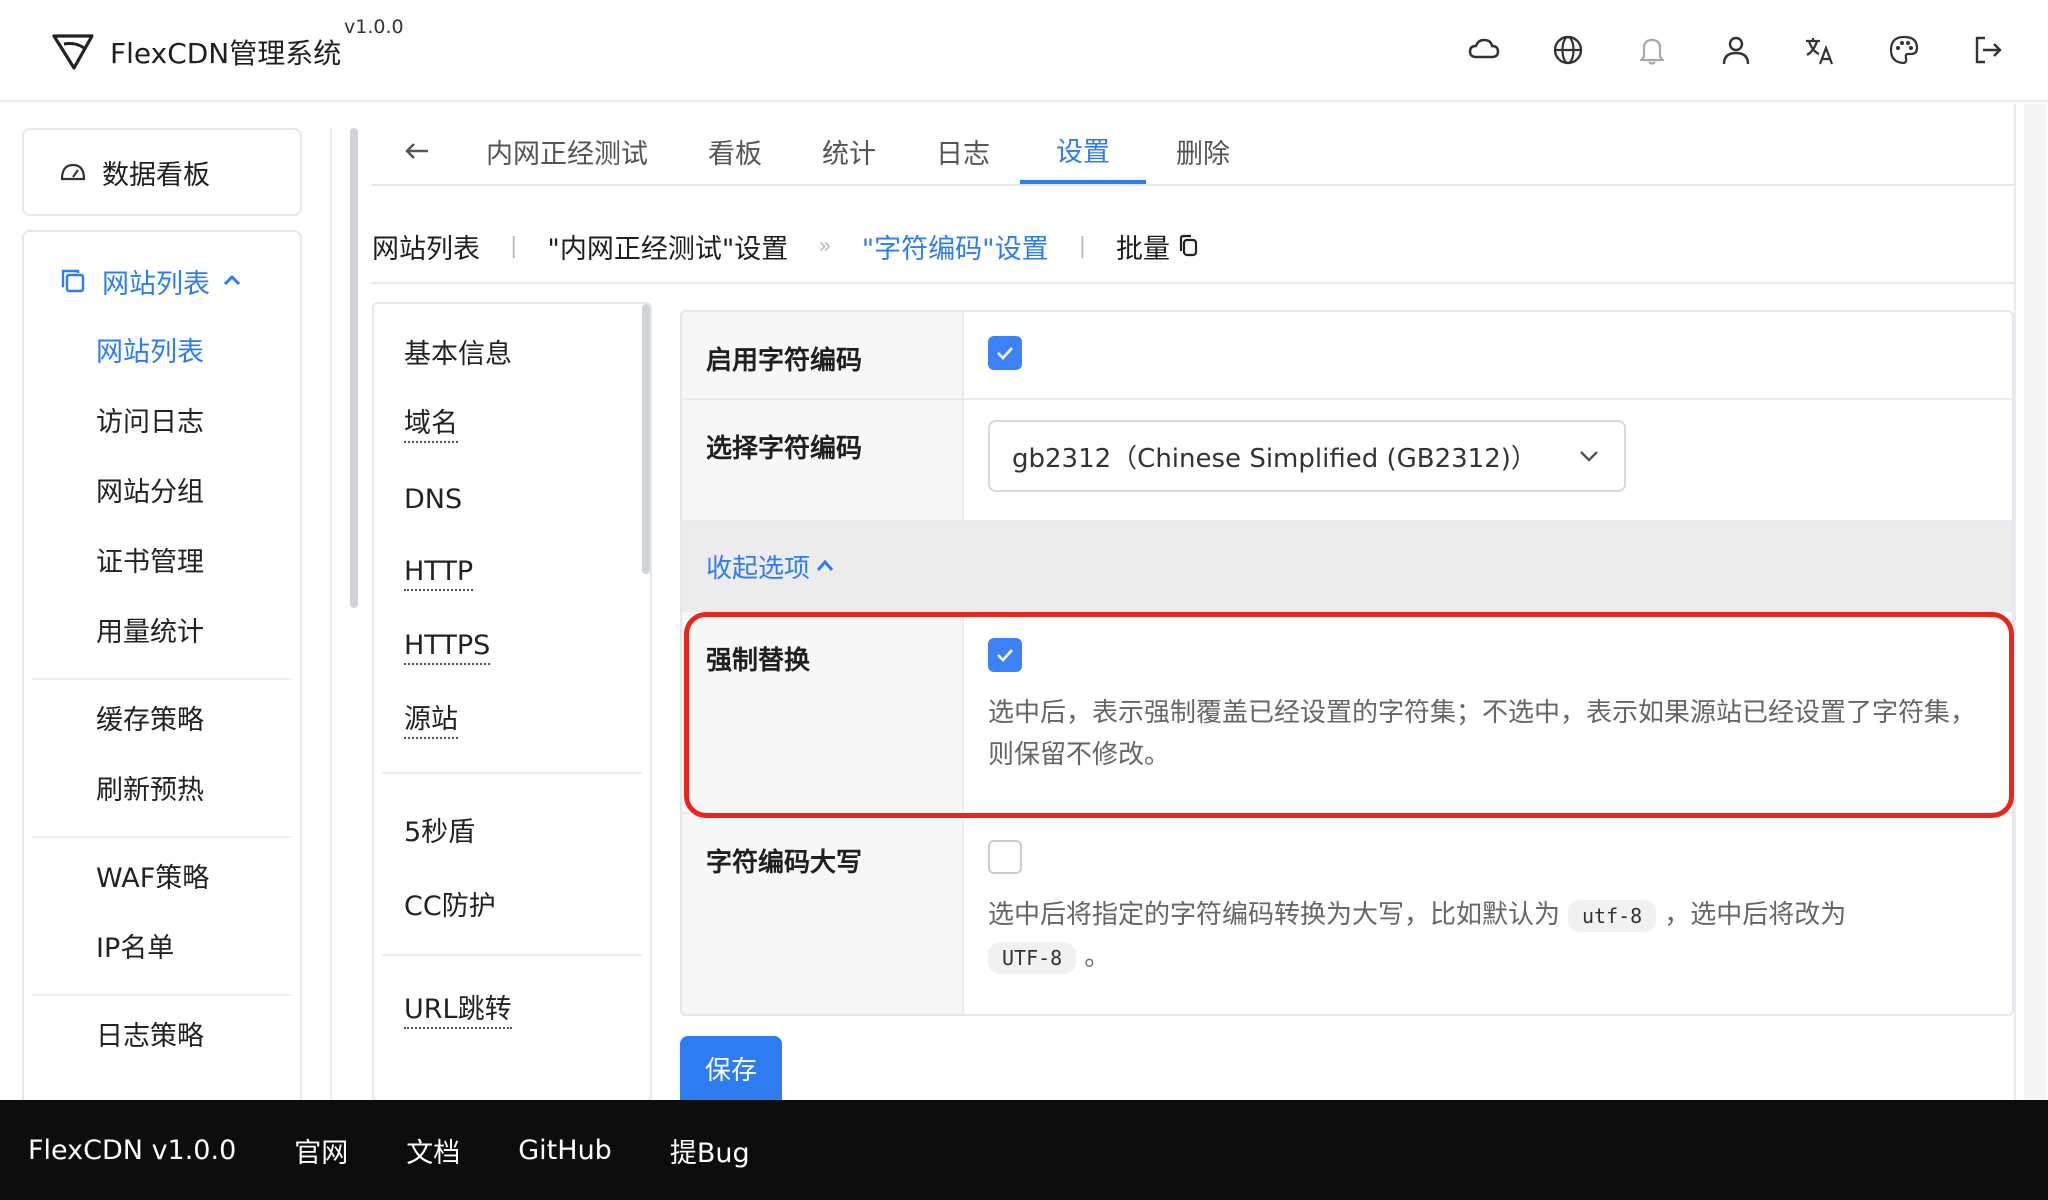 The image size is (2048, 1200). What do you see at coordinates (1083, 151) in the screenshot?
I see `tab-settings: 设置` at bounding box center [1083, 151].